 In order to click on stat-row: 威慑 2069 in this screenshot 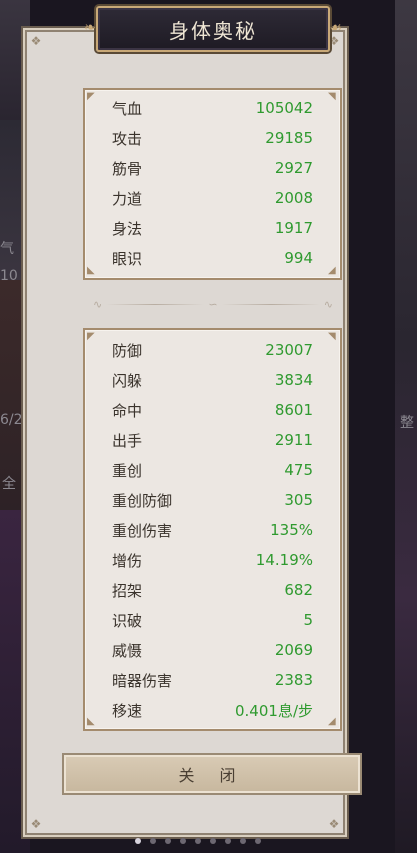, I will do `click(212, 650)`.